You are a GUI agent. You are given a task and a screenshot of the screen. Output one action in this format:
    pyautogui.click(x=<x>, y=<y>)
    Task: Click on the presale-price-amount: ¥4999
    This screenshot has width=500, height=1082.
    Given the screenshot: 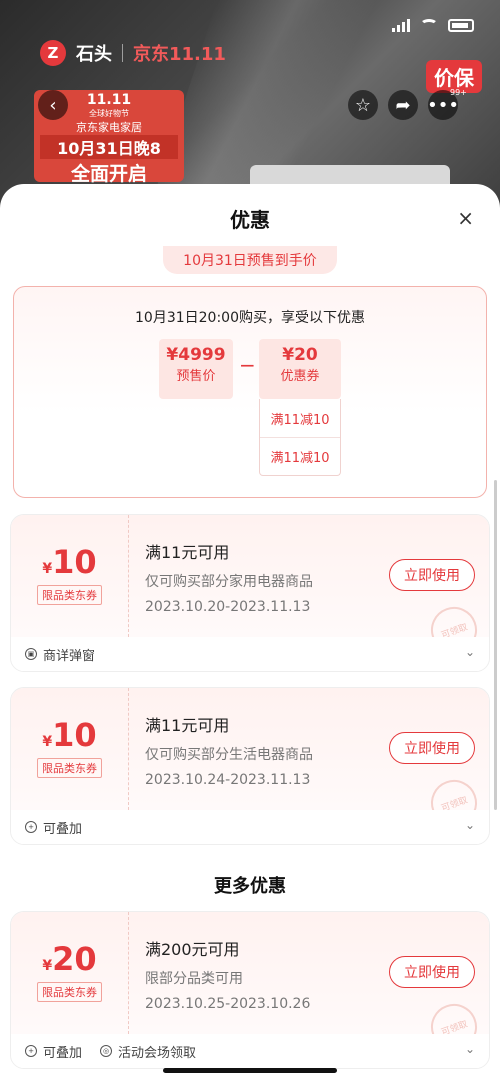 What is the action you would take?
    pyautogui.click(x=196, y=355)
    